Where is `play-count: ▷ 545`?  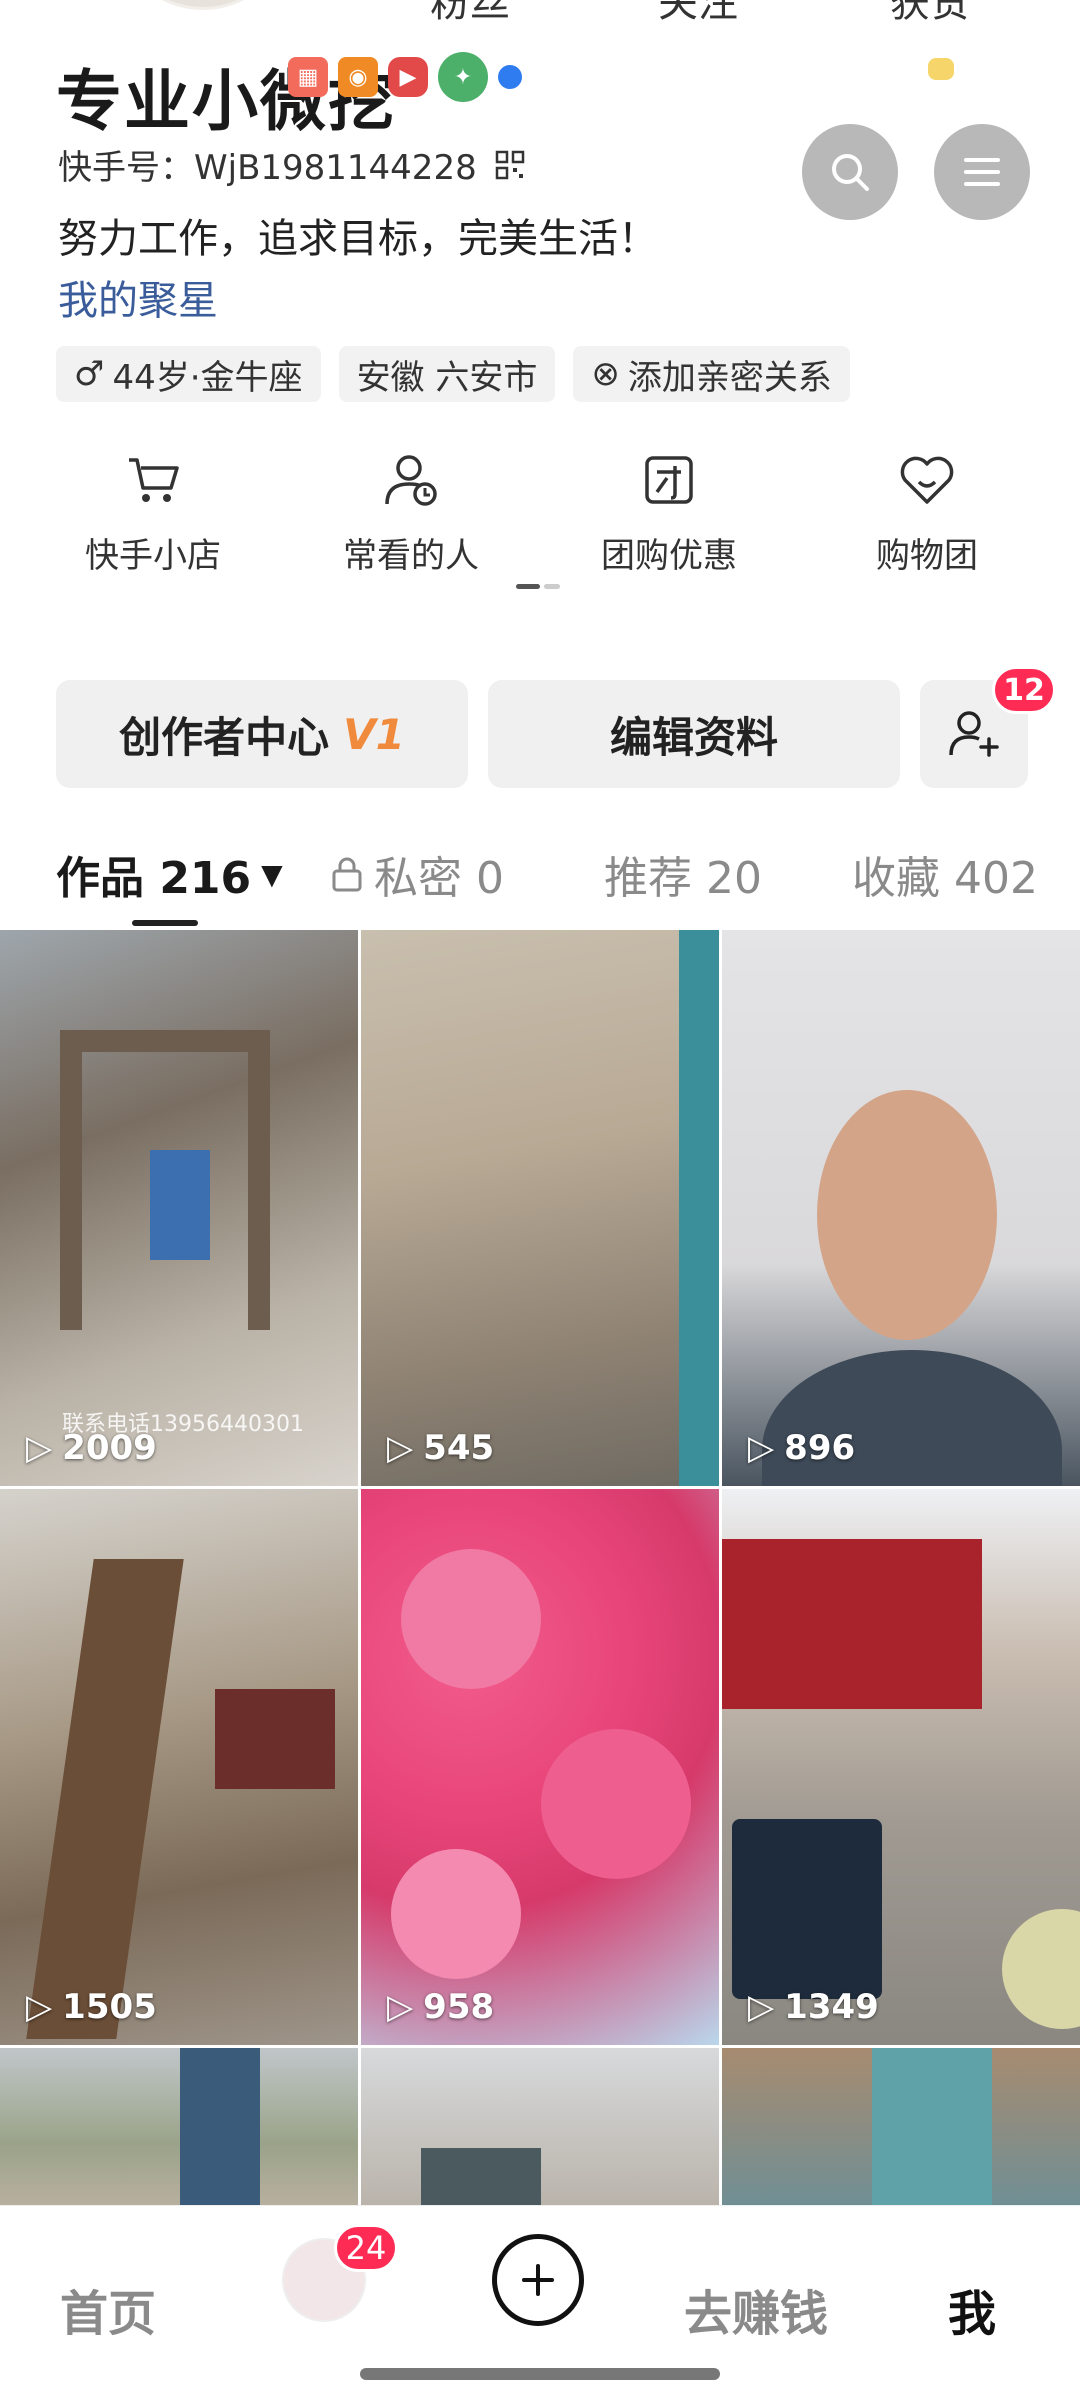
play-count: ▷ 545 is located at coordinates (440, 1448).